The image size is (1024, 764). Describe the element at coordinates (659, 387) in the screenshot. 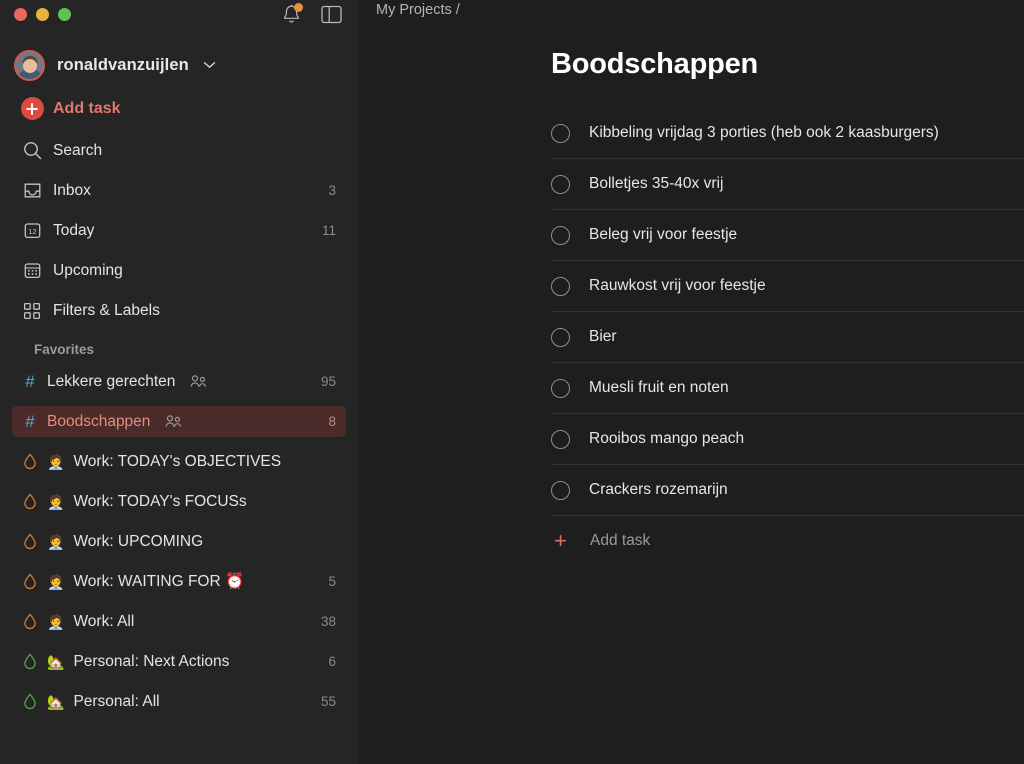

I see `task-label: Muesli fruit en noten` at that location.